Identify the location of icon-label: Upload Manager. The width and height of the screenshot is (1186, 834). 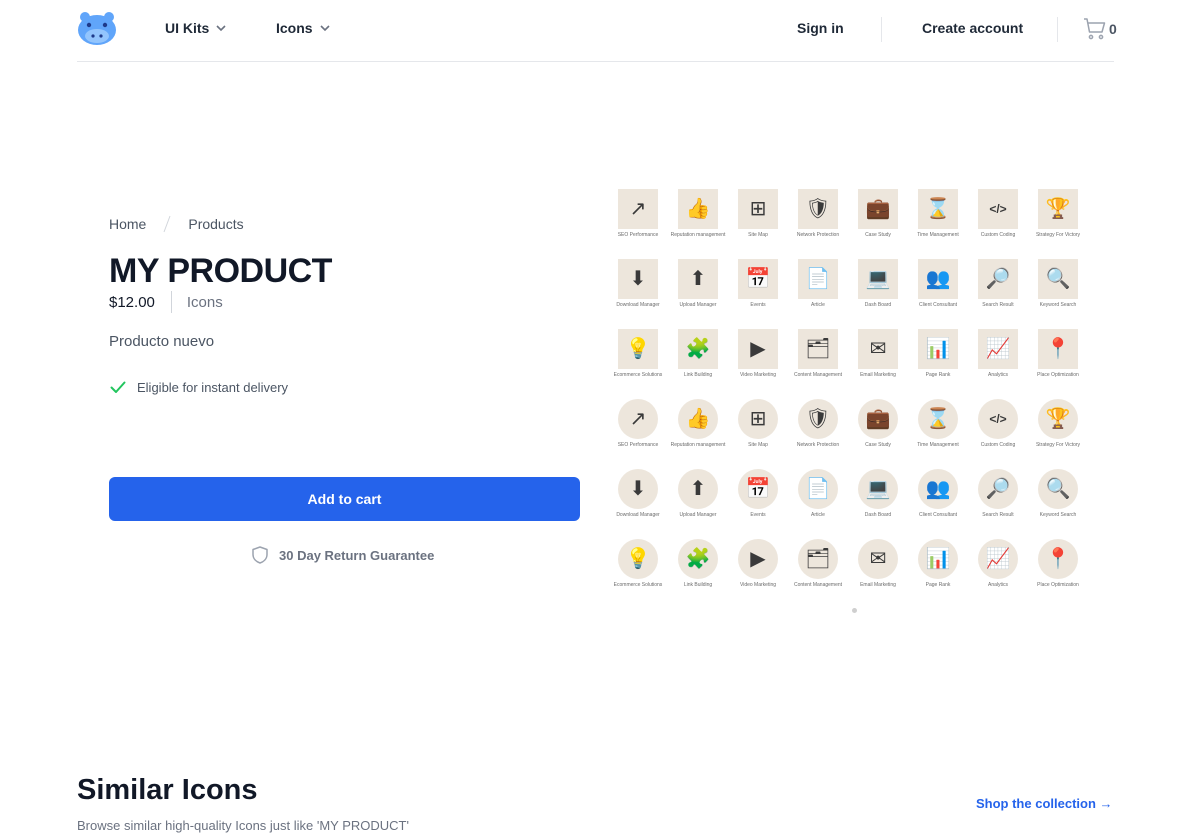
(698, 305).